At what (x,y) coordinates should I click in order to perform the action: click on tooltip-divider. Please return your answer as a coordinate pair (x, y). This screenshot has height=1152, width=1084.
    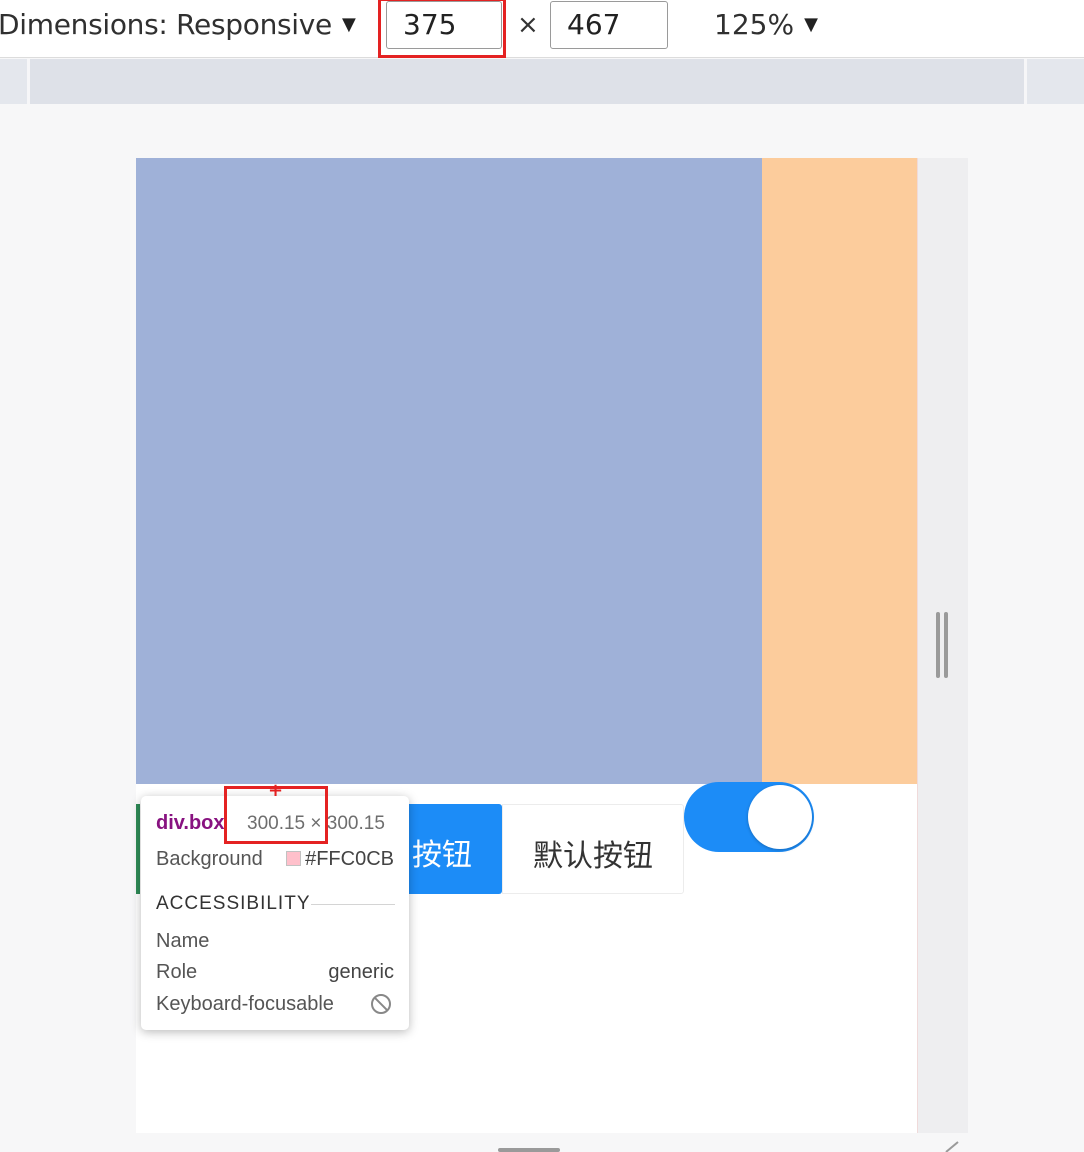
    Looking at the image, I should click on (353, 904).